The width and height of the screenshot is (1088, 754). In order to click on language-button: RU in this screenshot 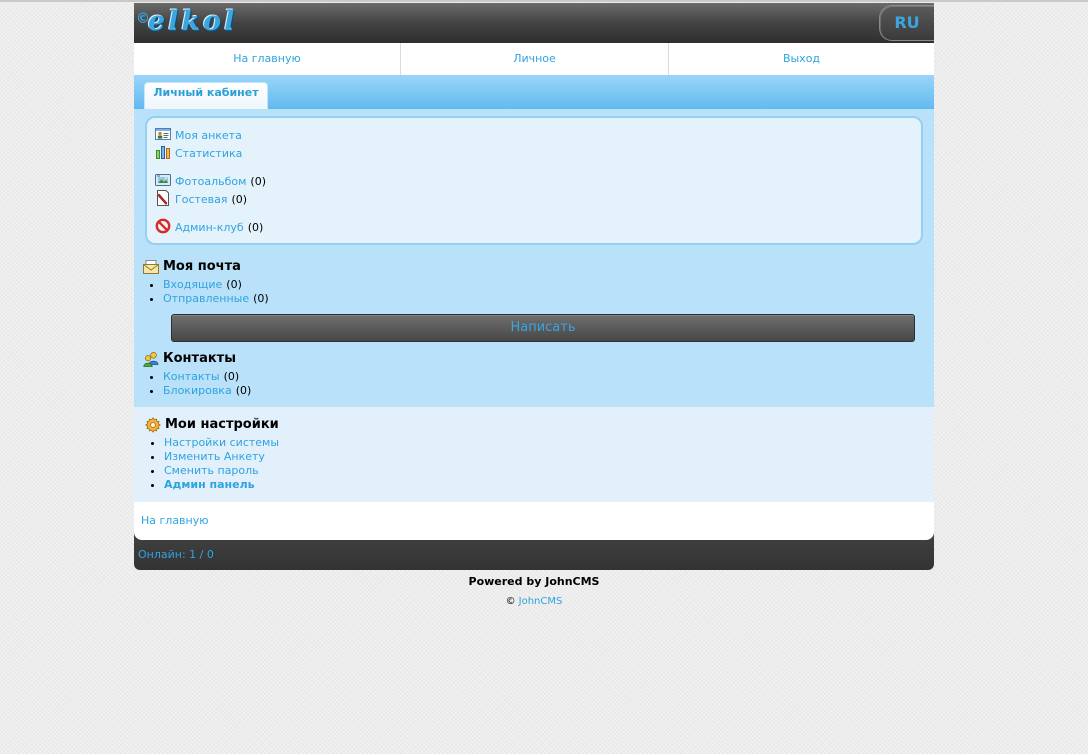, I will do `click(906, 23)`.